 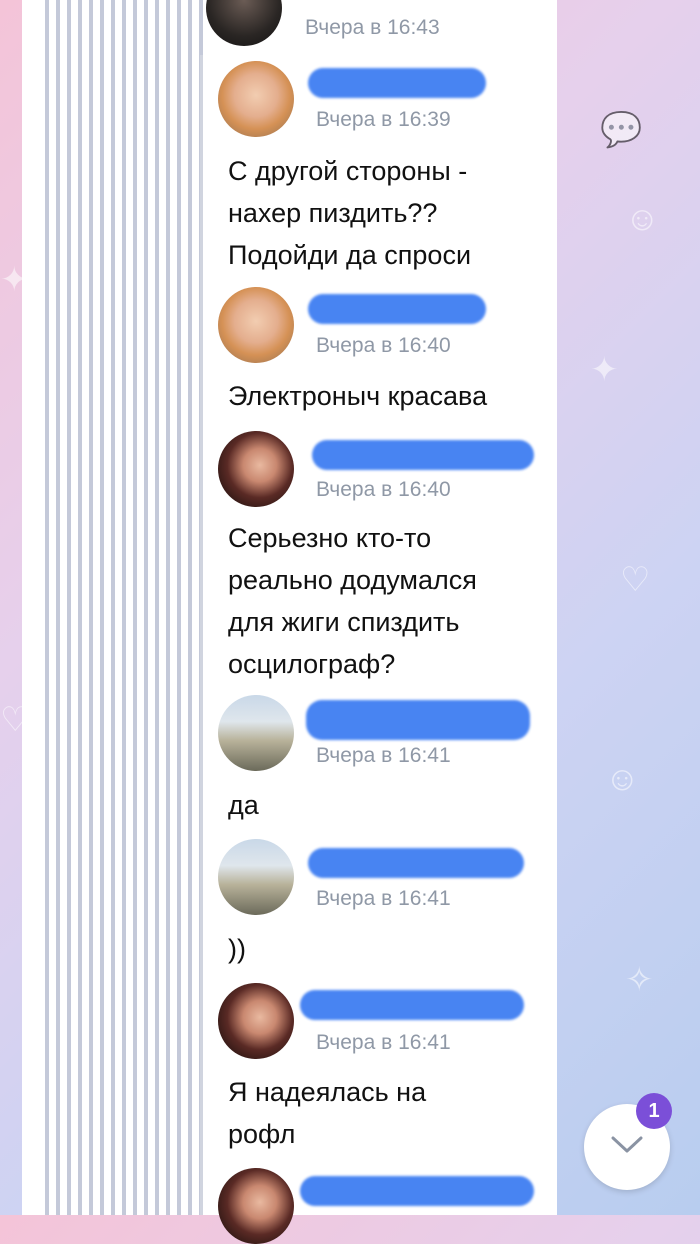 What do you see at coordinates (243, 805) in the screenshot?
I see `message-text: да` at bounding box center [243, 805].